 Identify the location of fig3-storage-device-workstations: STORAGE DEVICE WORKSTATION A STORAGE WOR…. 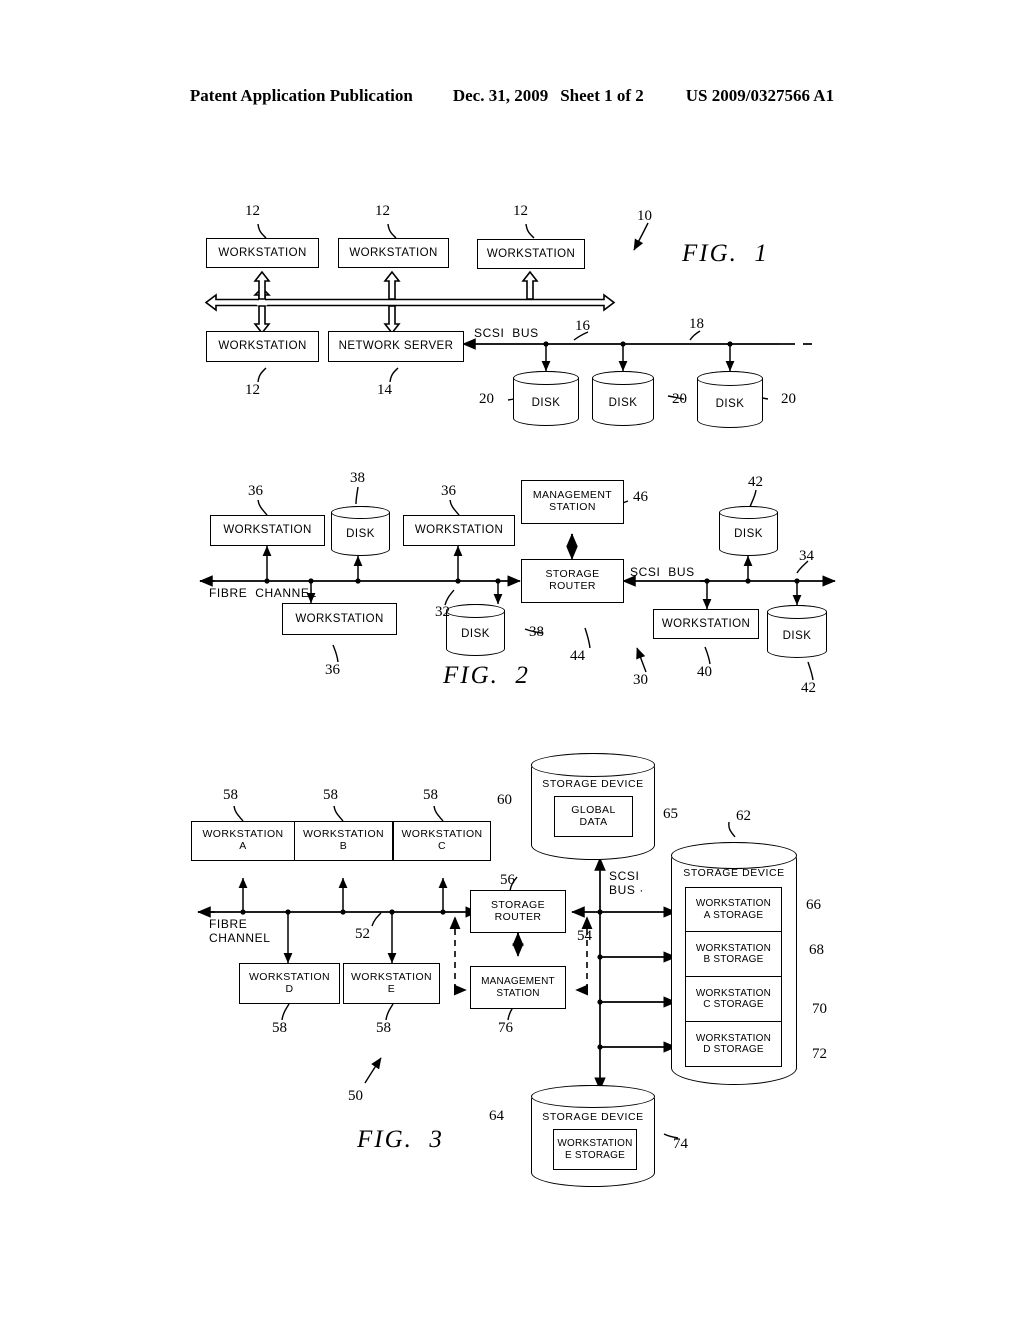
(734, 963).